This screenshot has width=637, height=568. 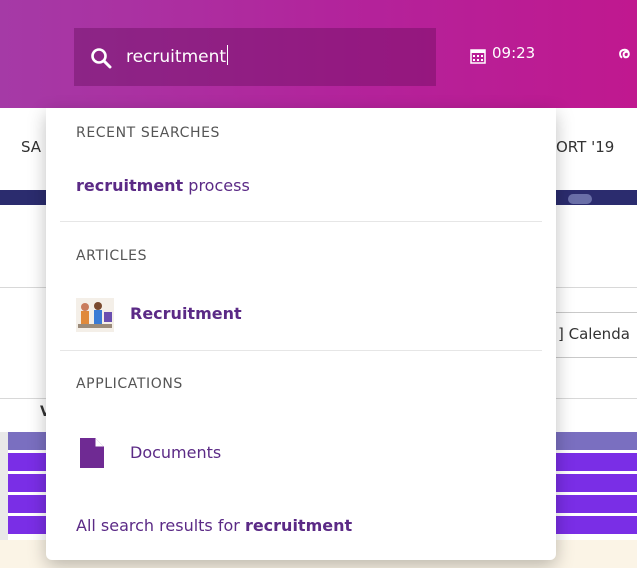 I want to click on search-input-value: recruitment, so click(x=176, y=57).